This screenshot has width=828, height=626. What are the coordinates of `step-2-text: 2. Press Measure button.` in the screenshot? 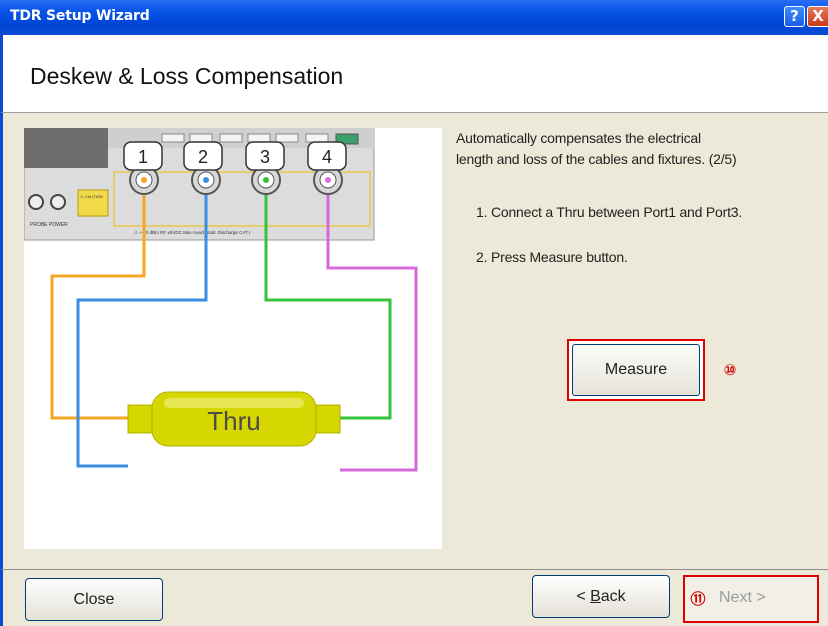 It's located at (552, 257).